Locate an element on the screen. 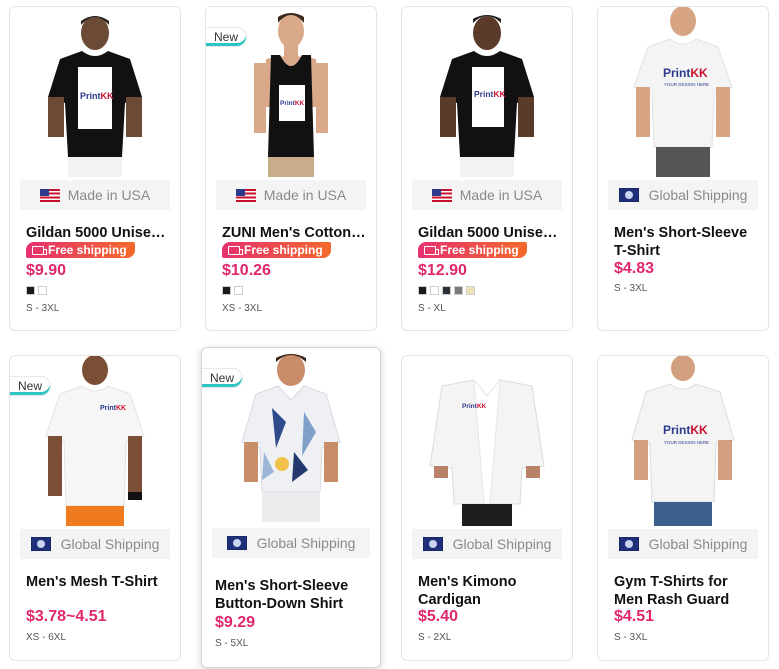 The width and height of the screenshot is (779, 669). product-price: $9.90 is located at coordinates (46, 270).